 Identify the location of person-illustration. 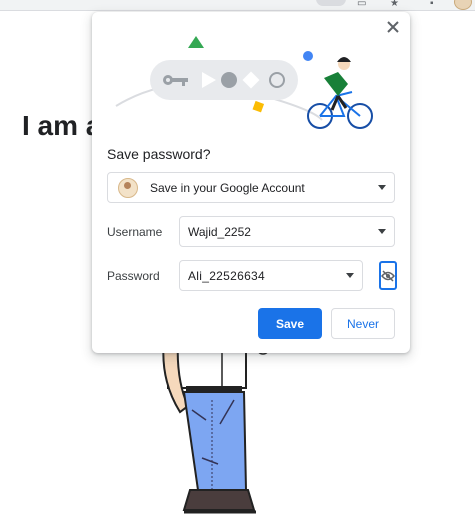
(216, 427).